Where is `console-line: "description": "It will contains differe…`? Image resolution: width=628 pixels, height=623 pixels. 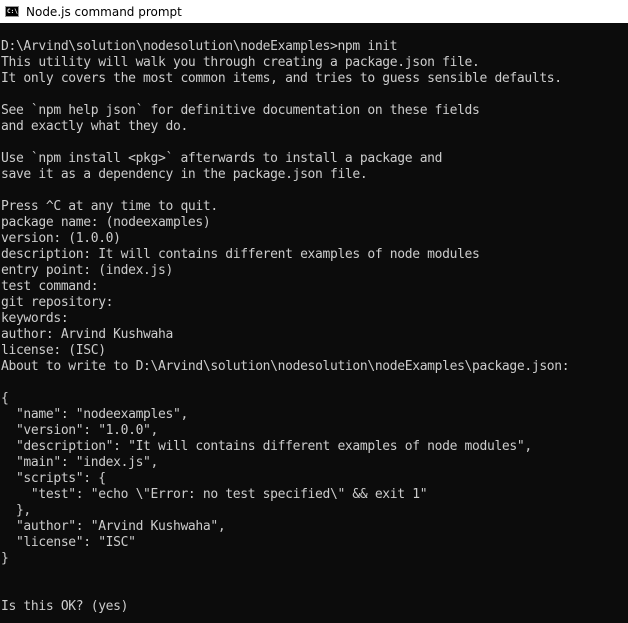
console-line: "description": "It will contains differe… is located at coordinates (266, 446).